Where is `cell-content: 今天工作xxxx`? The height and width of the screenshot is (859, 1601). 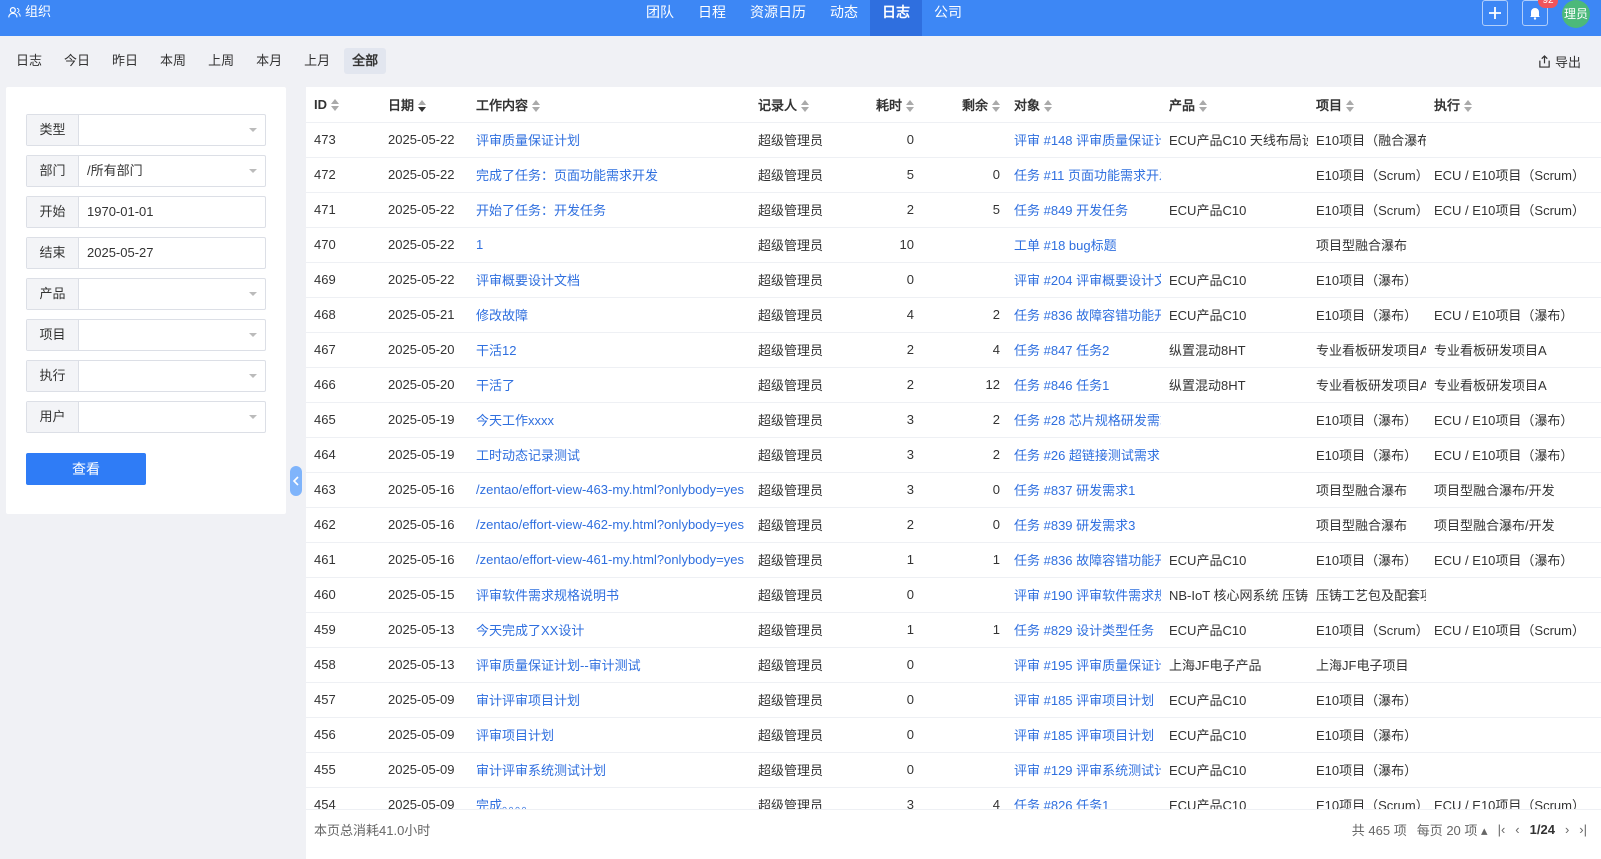
cell-content: 今天工作xxxx is located at coordinates (617, 420).